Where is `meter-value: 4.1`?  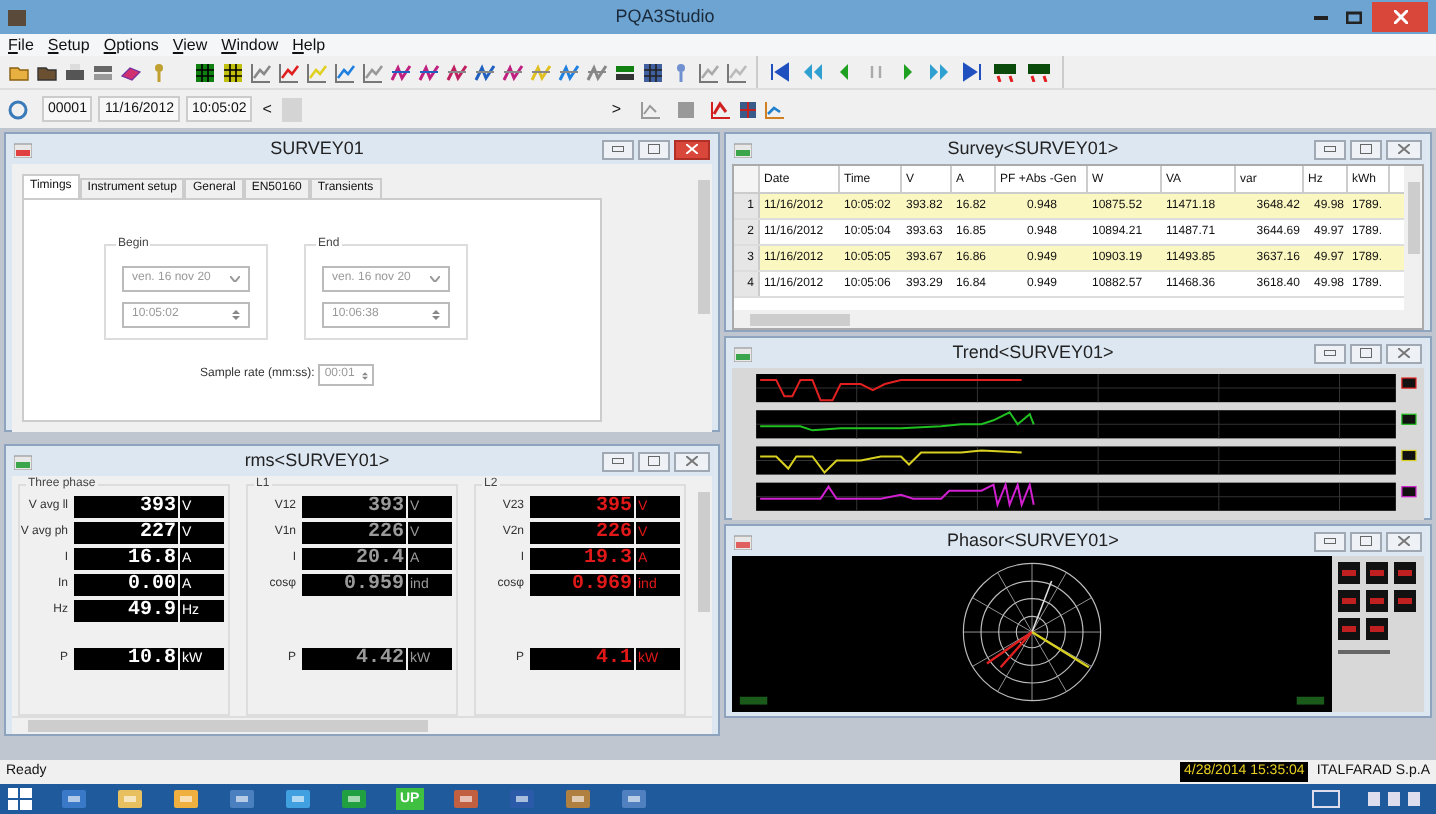
meter-value: 4.1 is located at coordinates (582, 659).